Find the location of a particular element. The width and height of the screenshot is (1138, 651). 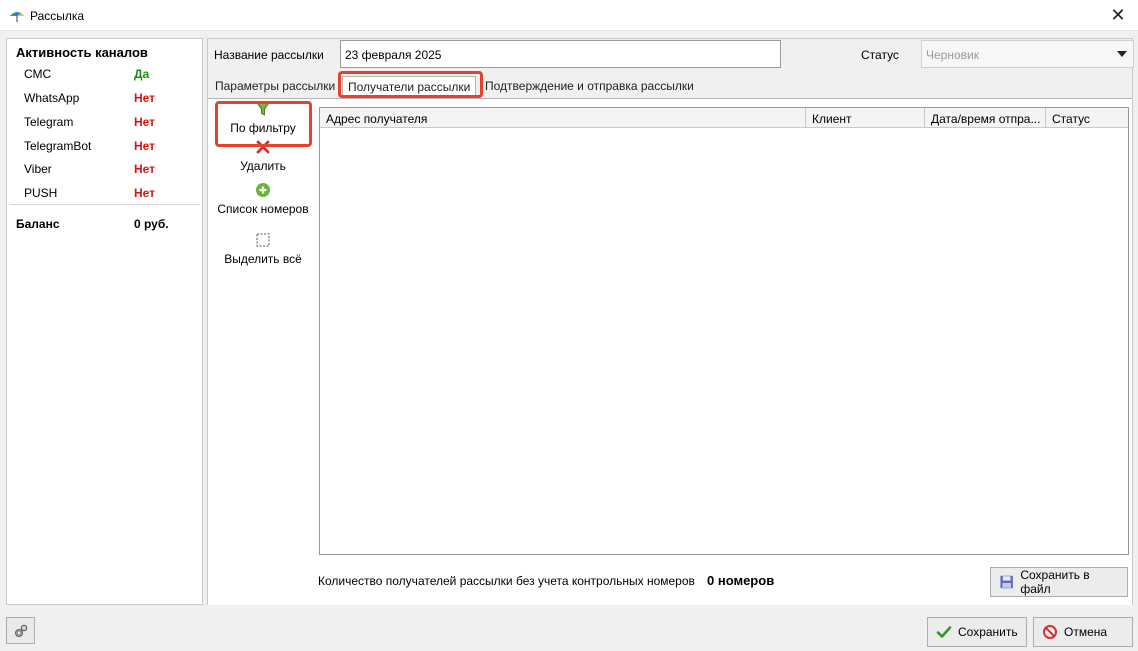

tab-confirm-send: Подтверждение и отправка рассылки is located at coordinates (589, 86).